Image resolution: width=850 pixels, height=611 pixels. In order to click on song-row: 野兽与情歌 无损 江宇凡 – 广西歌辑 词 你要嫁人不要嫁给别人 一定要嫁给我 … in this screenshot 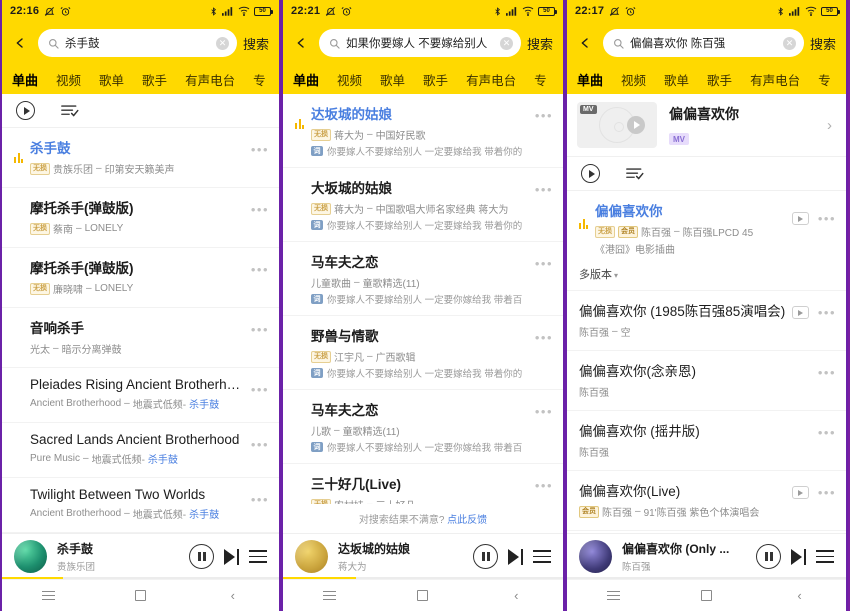, I will do `click(423, 353)`.